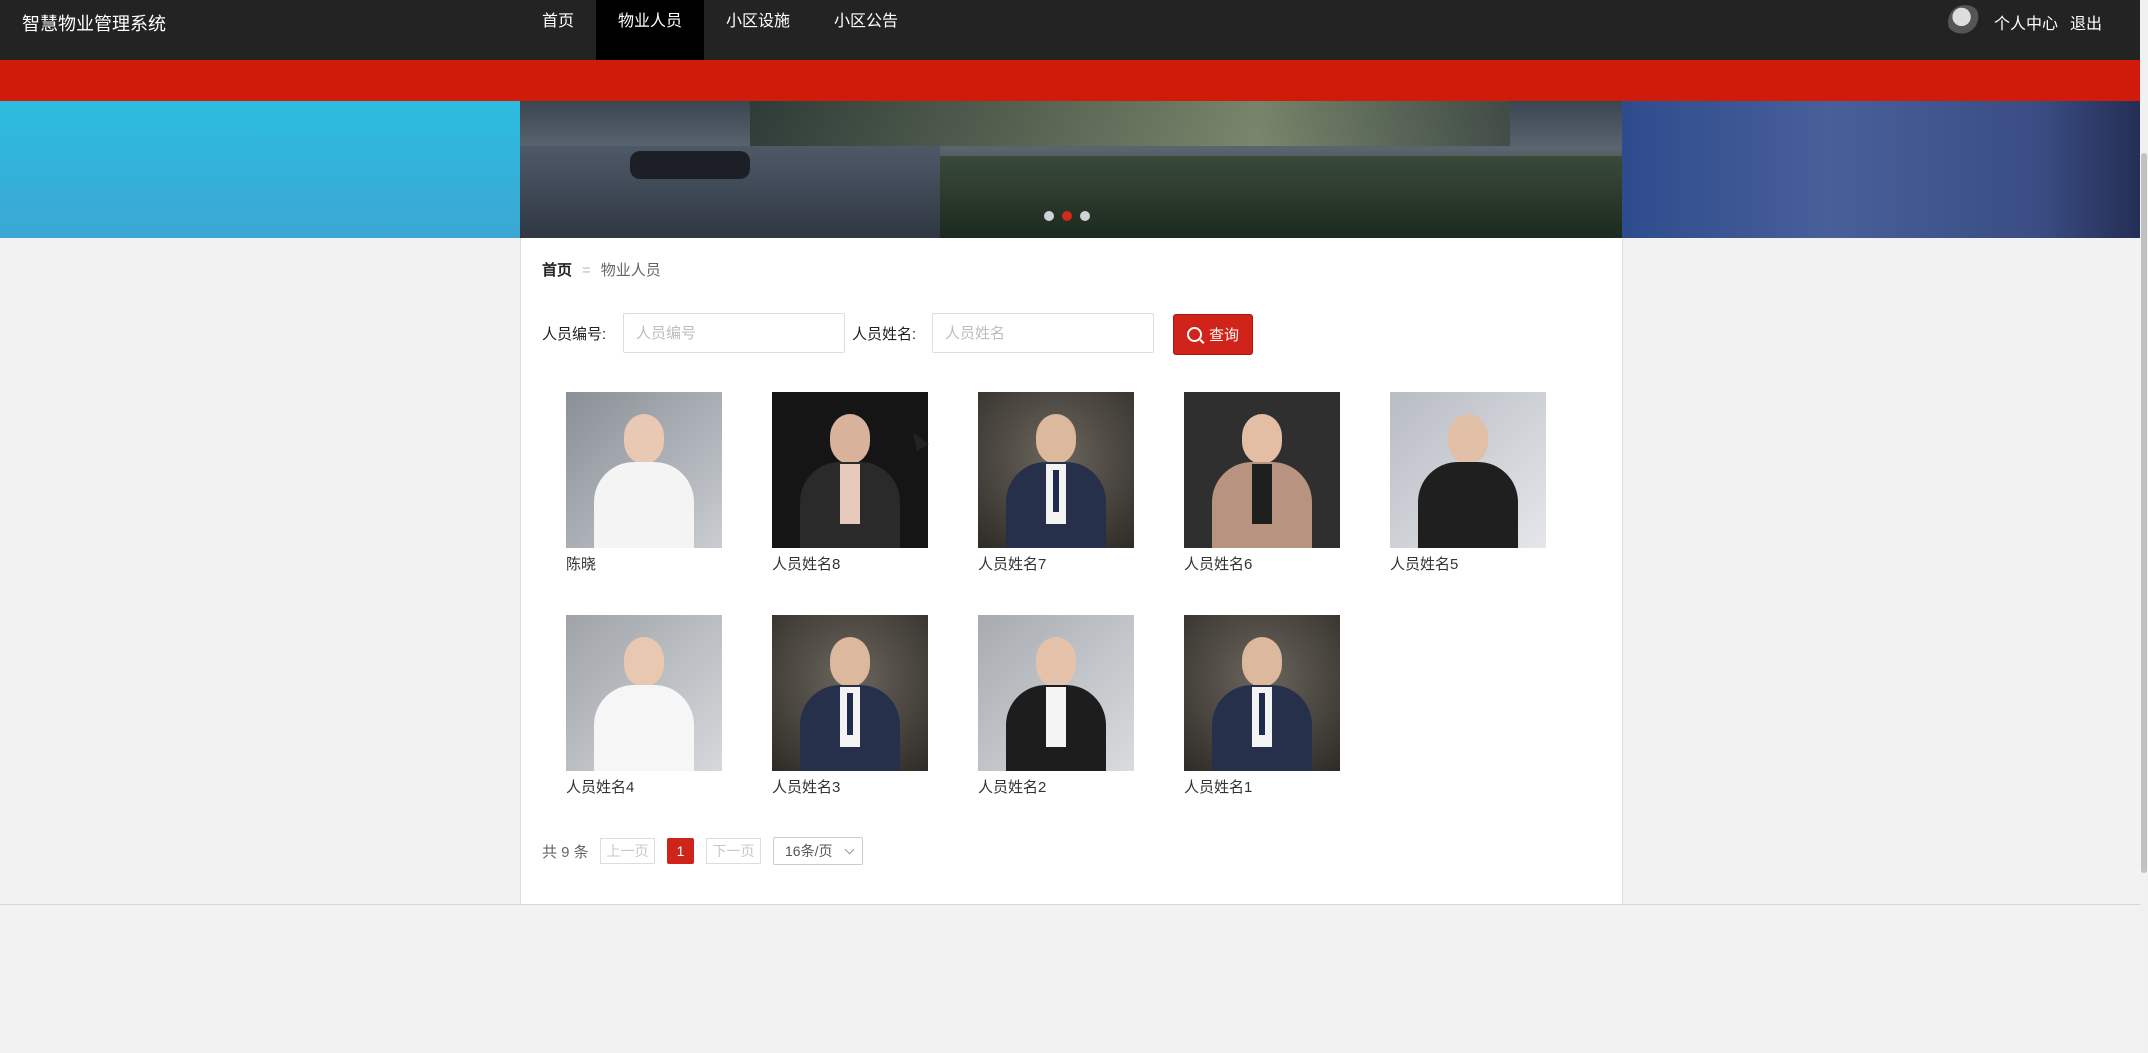  I want to click on staff-name-label: 人员姓名:, so click(884, 334).